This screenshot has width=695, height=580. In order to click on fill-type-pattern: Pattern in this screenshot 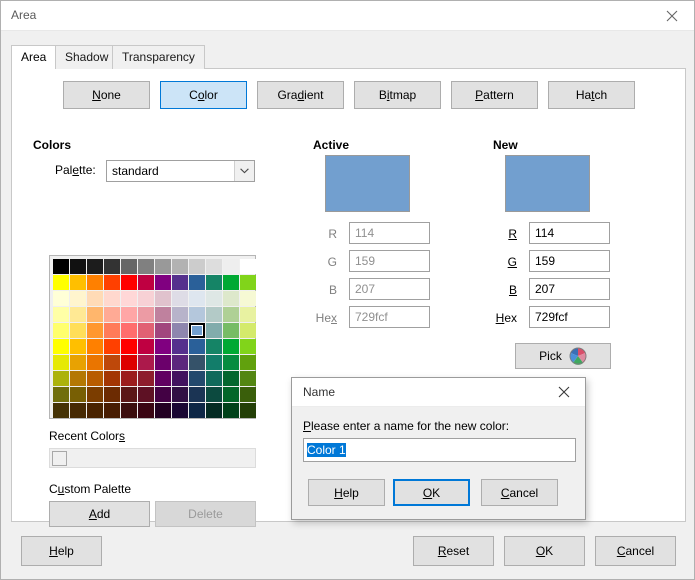, I will do `click(494, 95)`.